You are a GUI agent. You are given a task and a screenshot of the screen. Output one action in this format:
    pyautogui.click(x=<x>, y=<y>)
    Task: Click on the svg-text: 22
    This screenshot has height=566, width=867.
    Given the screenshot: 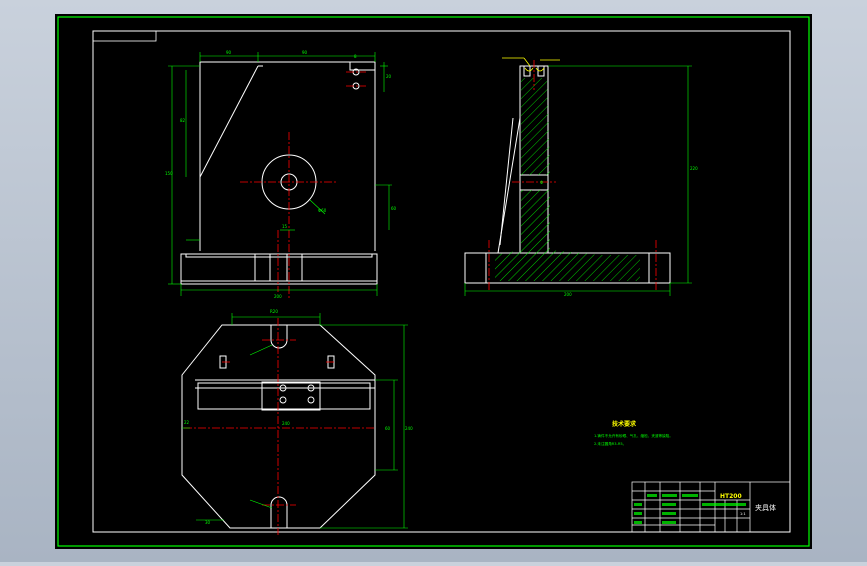 What is the action you would take?
    pyautogui.click(x=187, y=422)
    